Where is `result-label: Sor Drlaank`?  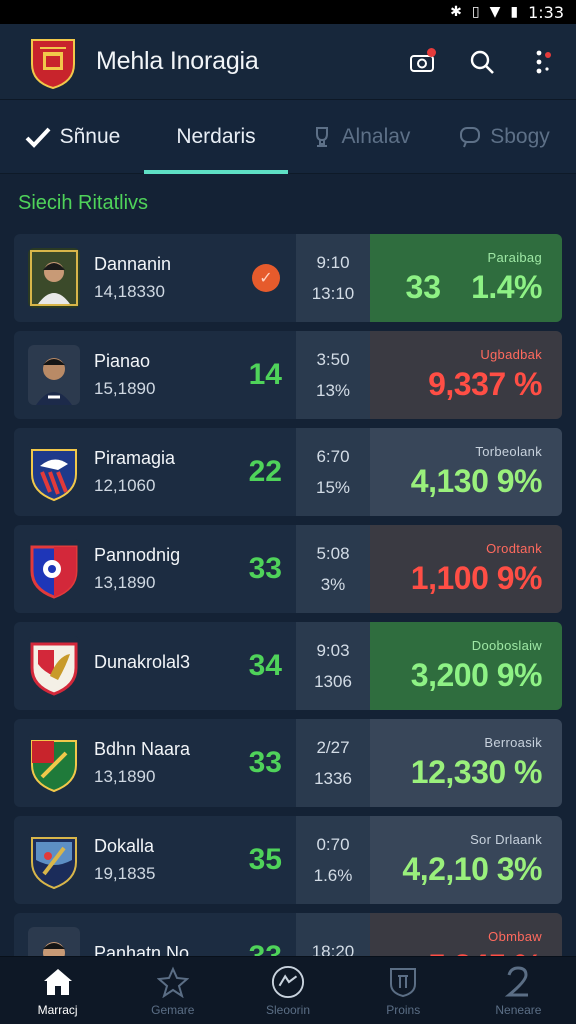
result-label: Sor Drlaank is located at coordinates (506, 839).